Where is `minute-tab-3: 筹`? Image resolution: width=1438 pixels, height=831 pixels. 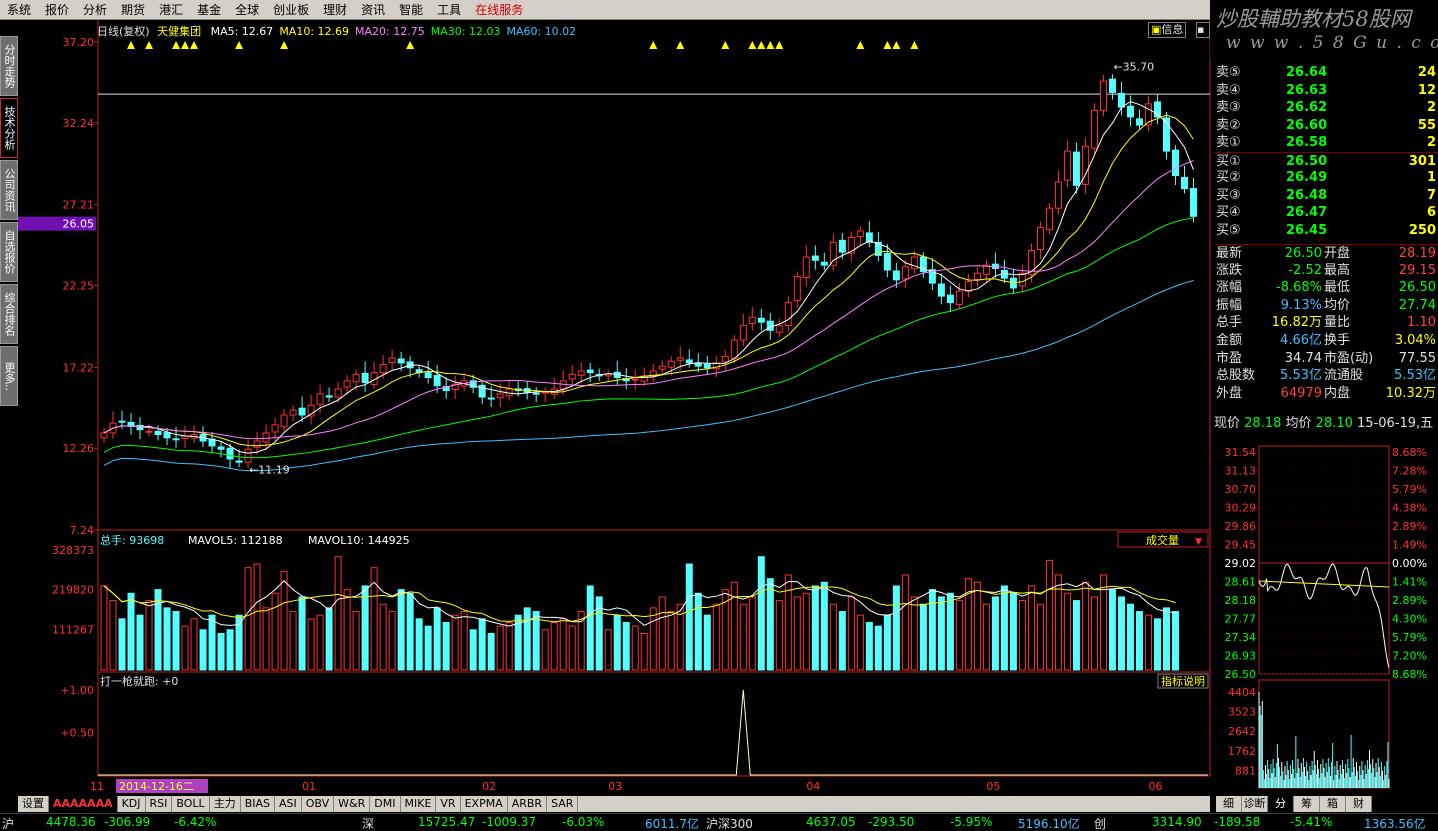
minute-tab-3: 筹 is located at coordinates (1307, 804).